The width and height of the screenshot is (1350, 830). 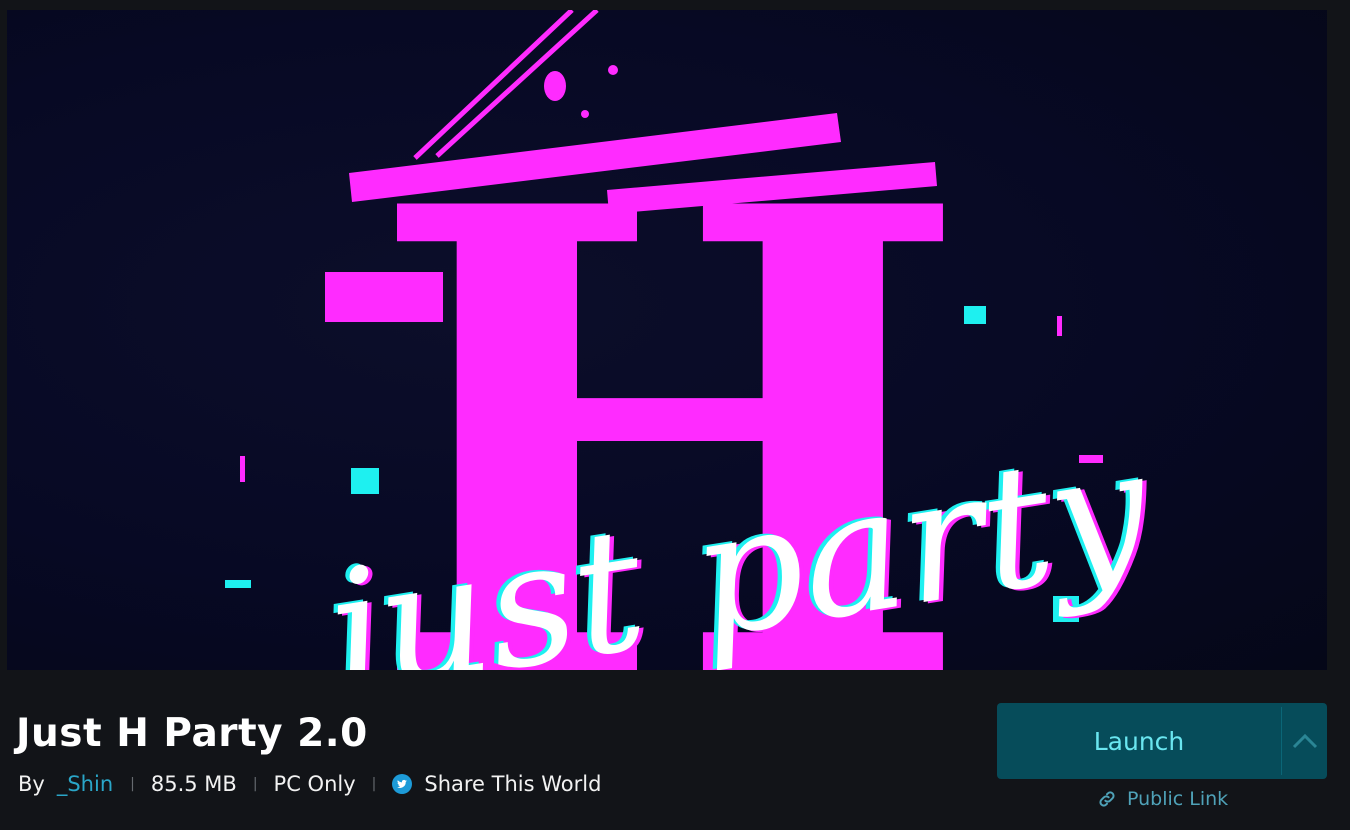 What do you see at coordinates (31, 784) in the screenshot?
I see `by-label: By` at bounding box center [31, 784].